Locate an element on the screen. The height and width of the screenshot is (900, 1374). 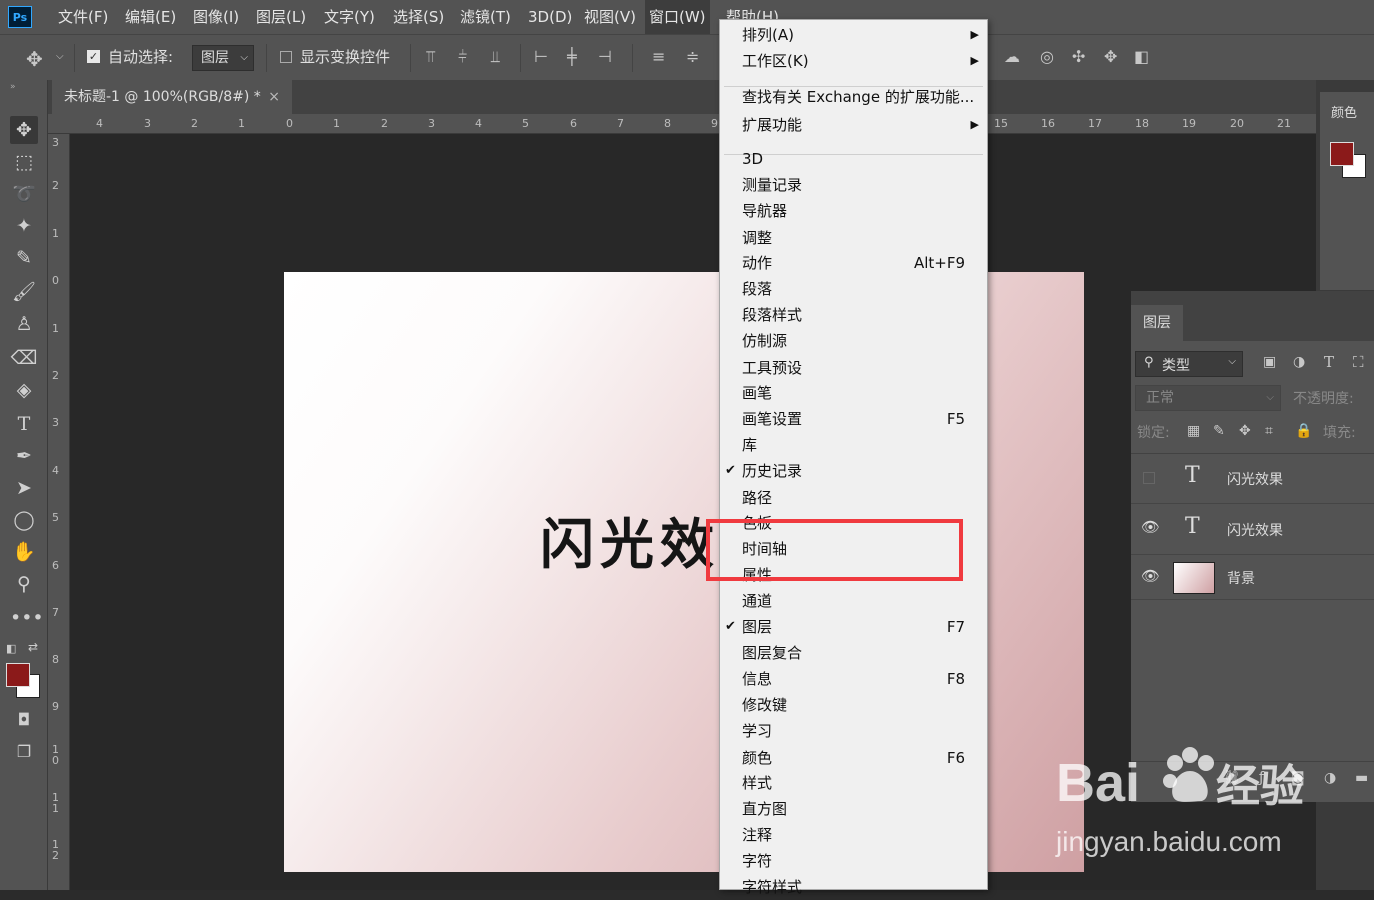
screen-mode-icon: ❐ is located at coordinates (24, 752).